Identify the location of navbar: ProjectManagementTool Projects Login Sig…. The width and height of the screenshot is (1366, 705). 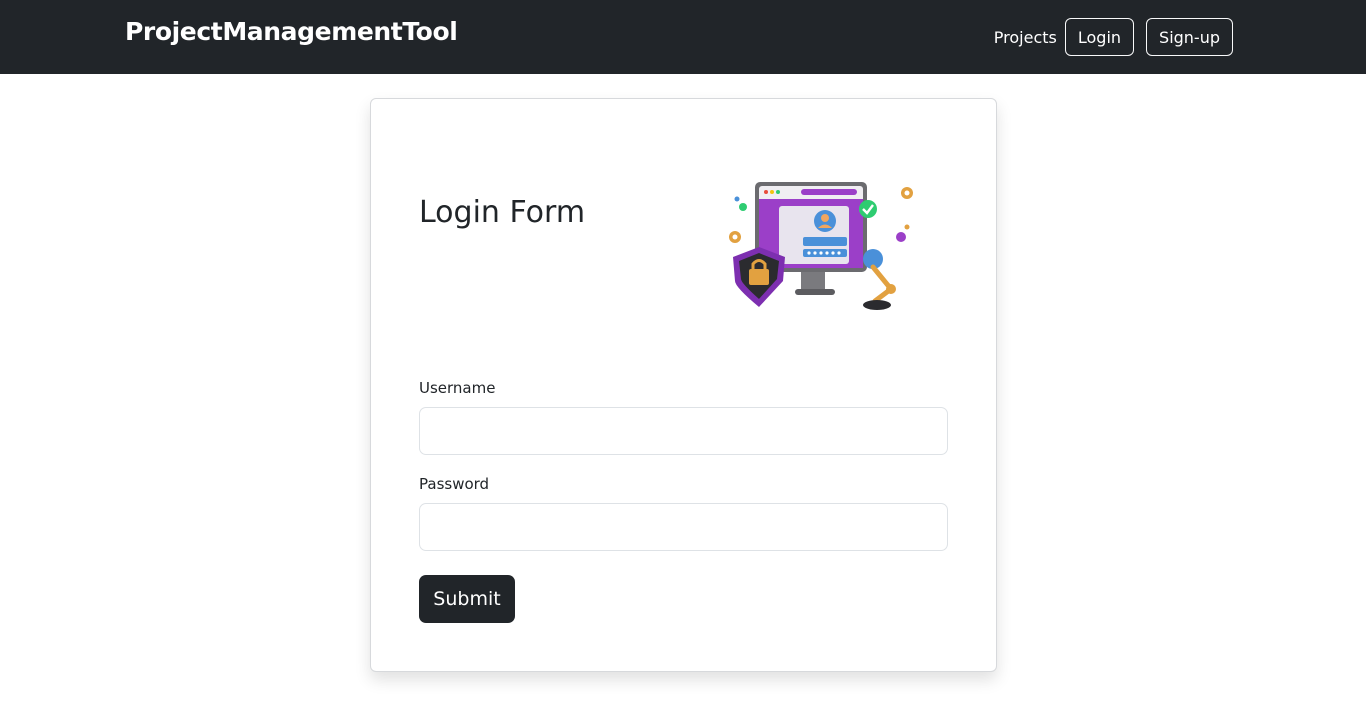
(683, 37).